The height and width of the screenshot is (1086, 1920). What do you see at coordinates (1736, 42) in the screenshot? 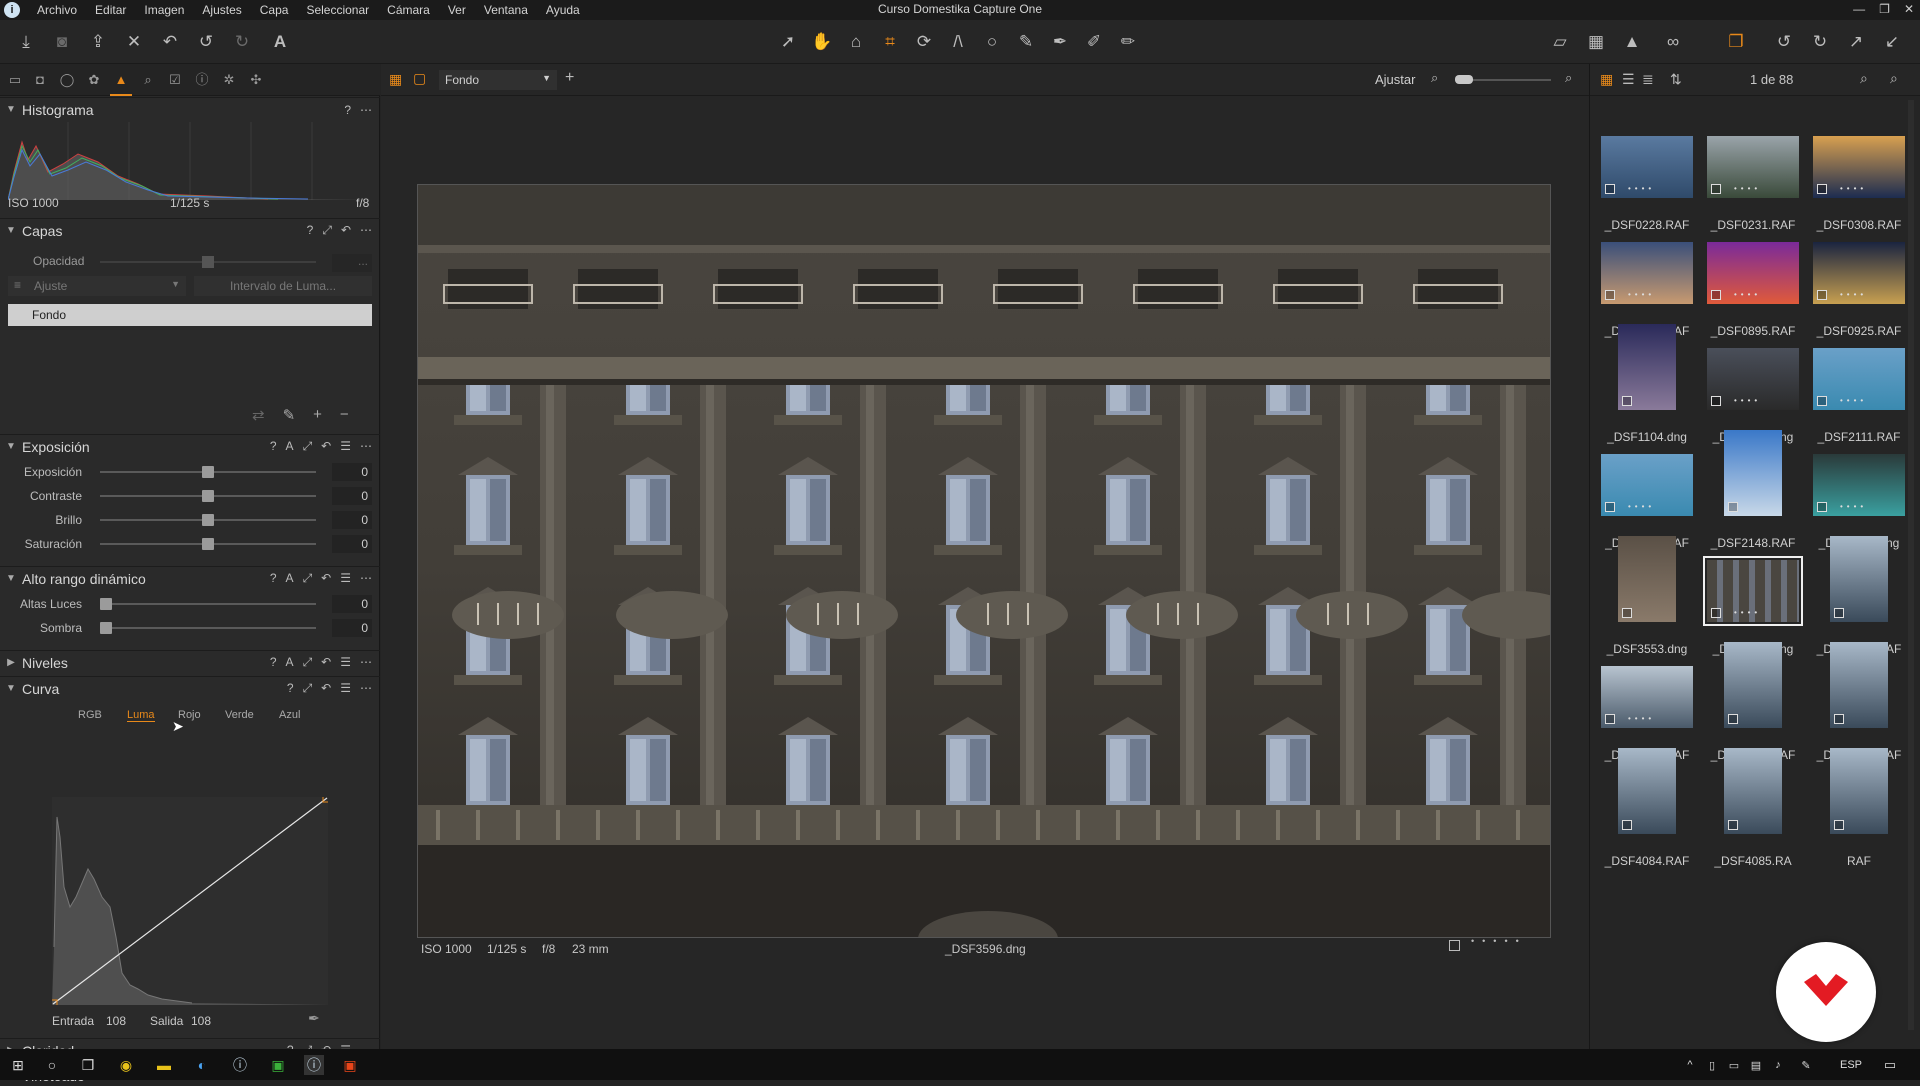
I see `copy-adjustments-icon: ❐` at bounding box center [1736, 42].